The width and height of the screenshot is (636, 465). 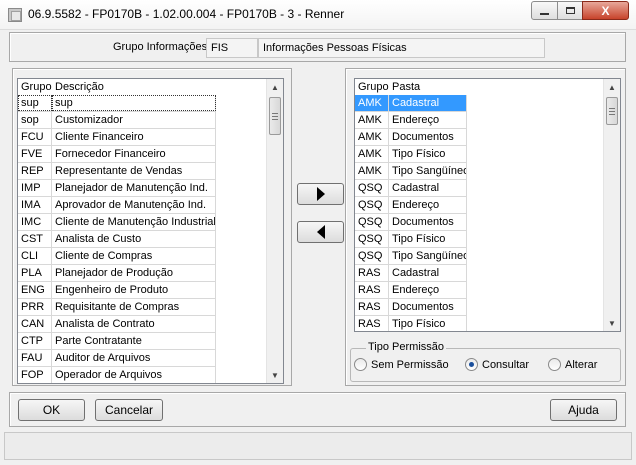 What do you see at coordinates (134, 239) in the screenshot?
I see `cell-descricao: Analista de Custo` at bounding box center [134, 239].